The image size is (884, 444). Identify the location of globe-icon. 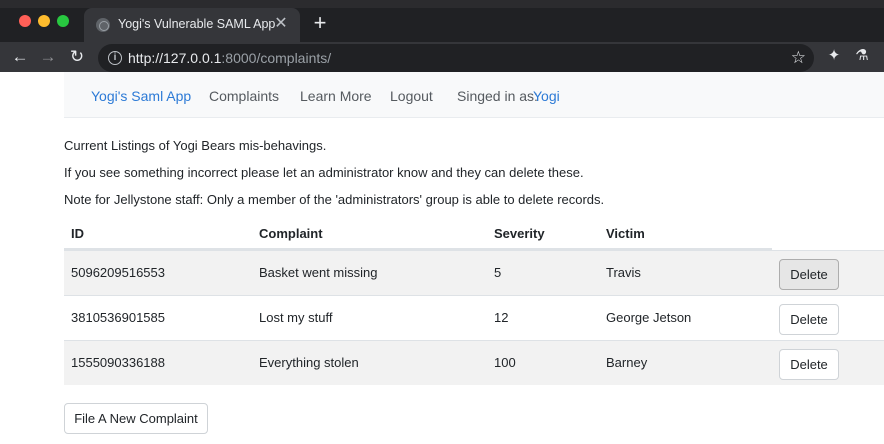
(103, 25).